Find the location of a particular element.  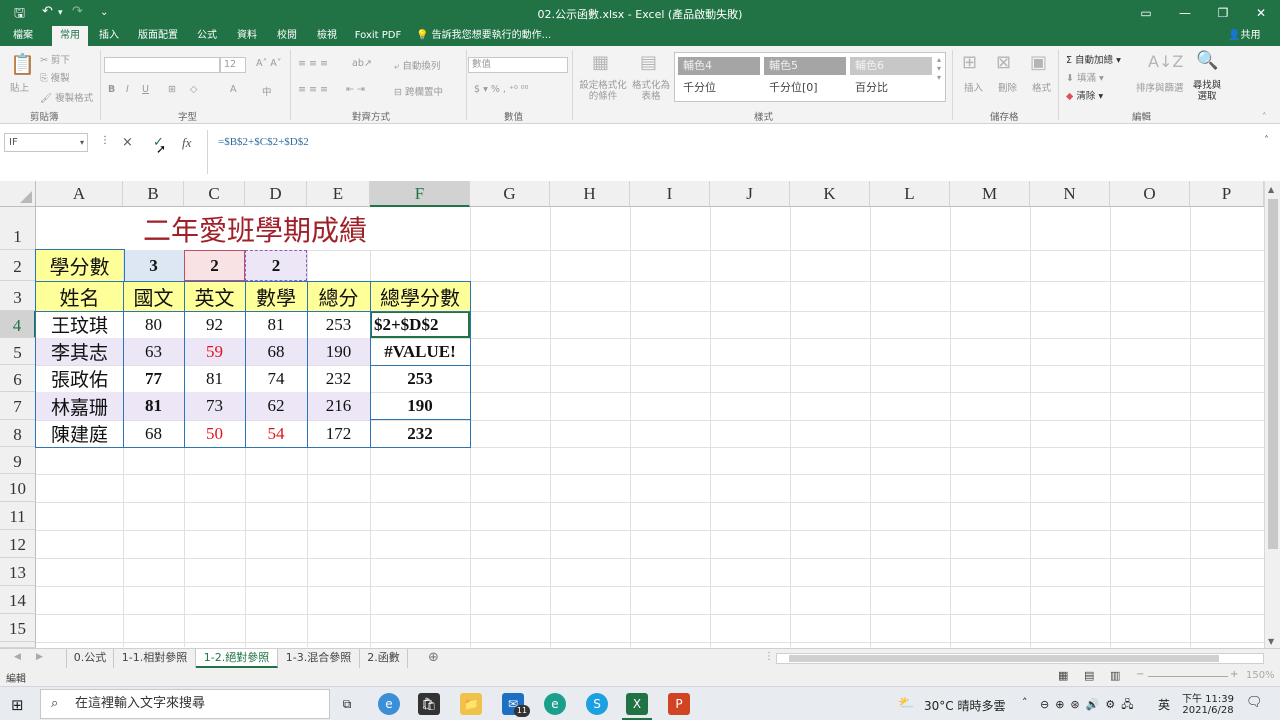

align-left-icon: ≡ ≡ ≡ is located at coordinates (313, 89).